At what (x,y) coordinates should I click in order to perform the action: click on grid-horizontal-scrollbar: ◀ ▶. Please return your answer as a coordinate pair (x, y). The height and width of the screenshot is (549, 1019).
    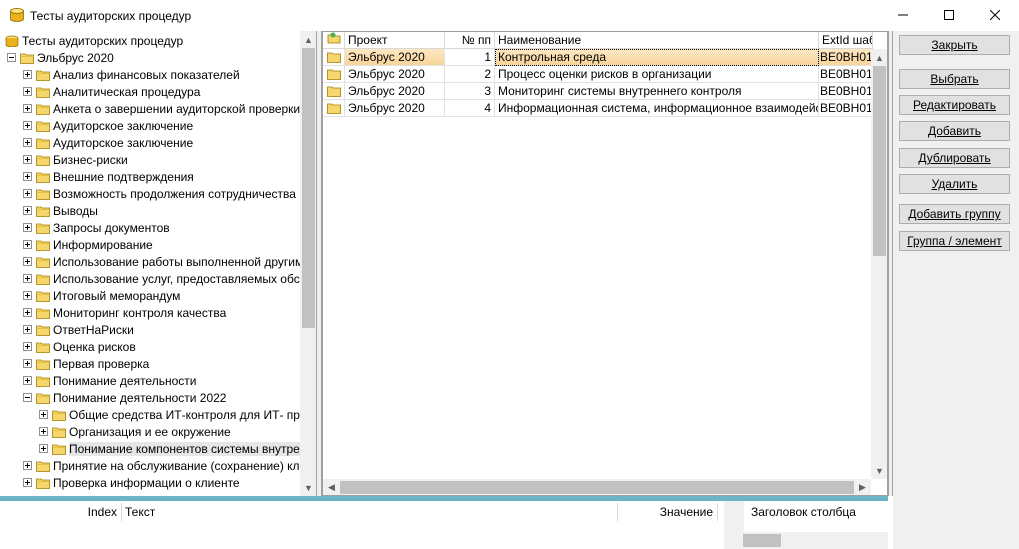
    Looking at the image, I should click on (597, 487).